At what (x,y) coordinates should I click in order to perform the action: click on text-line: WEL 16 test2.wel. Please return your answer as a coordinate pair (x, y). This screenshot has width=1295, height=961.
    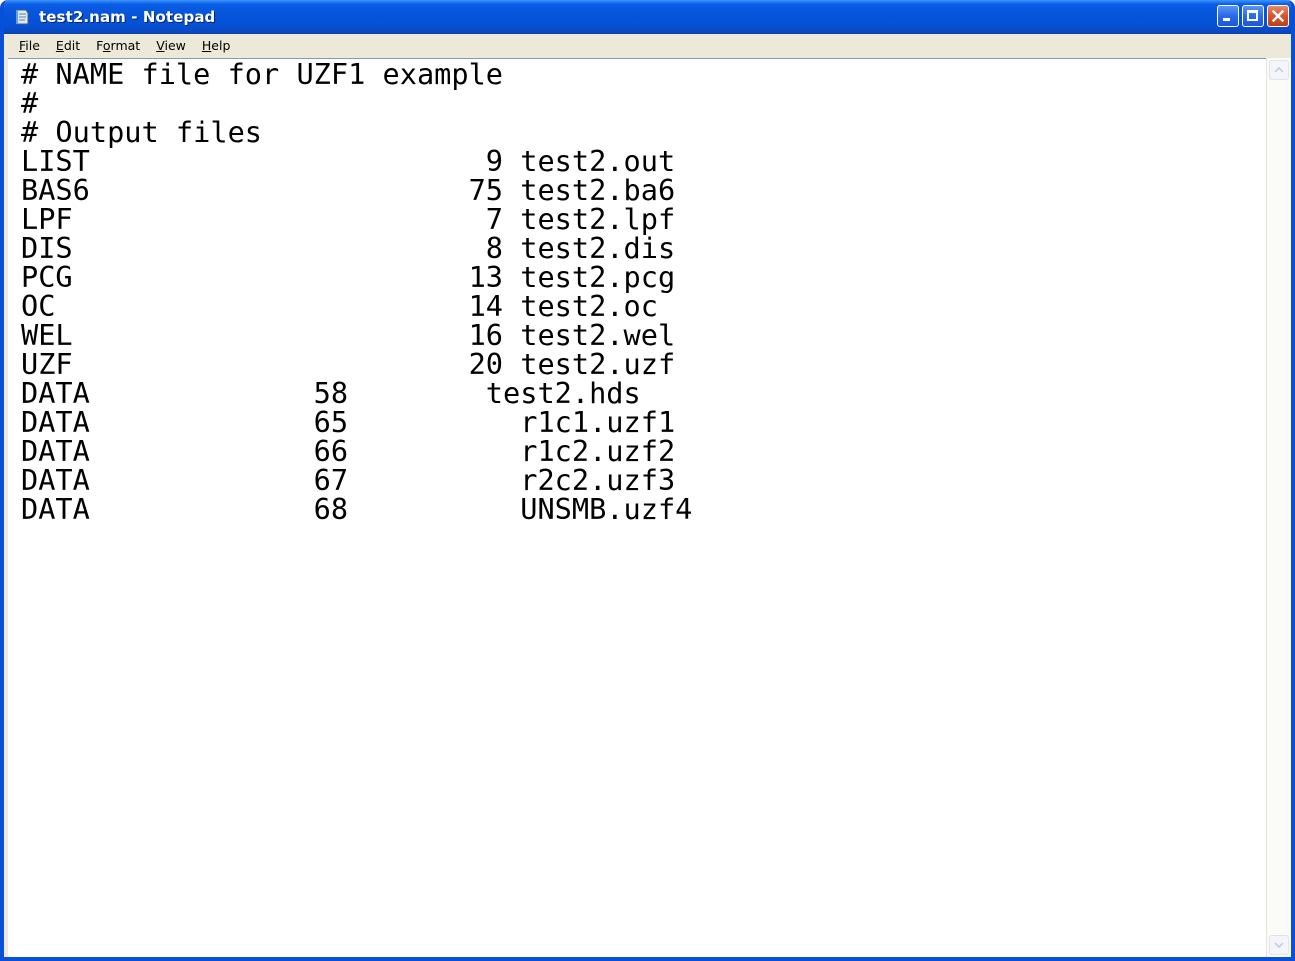
    Looking at the image, I should click on (348, 335).